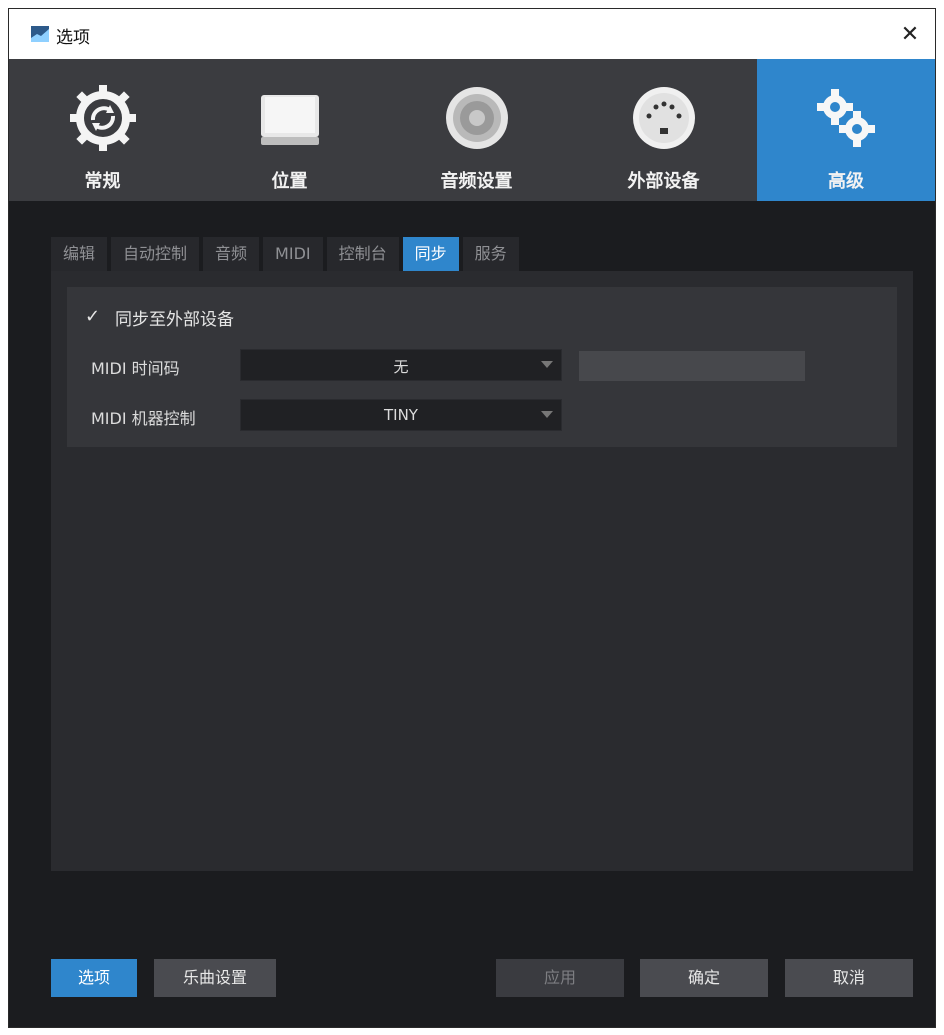 The width and height of the screenshot is (944, 1035). I want to click on song-settings-button: 乐曲设置, so click(215, 978).